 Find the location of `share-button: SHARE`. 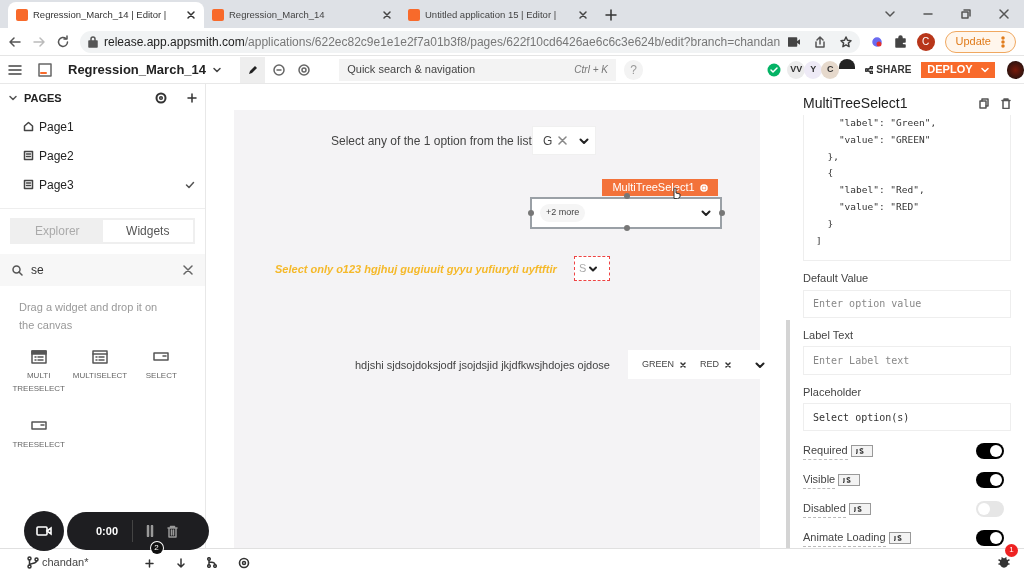

share-button: SHARE is located at coordinates (888, 69).